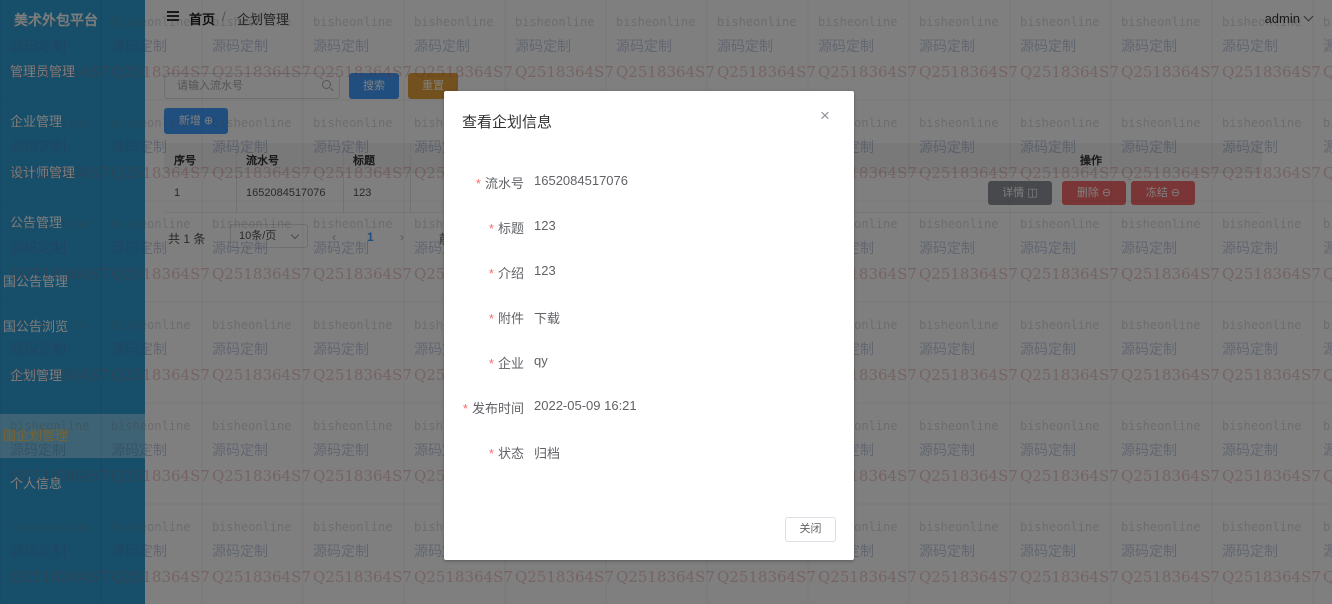  Describe the element at coordinates (810, 529) in the screenshot. I see `close-button: 关闭` at that location.